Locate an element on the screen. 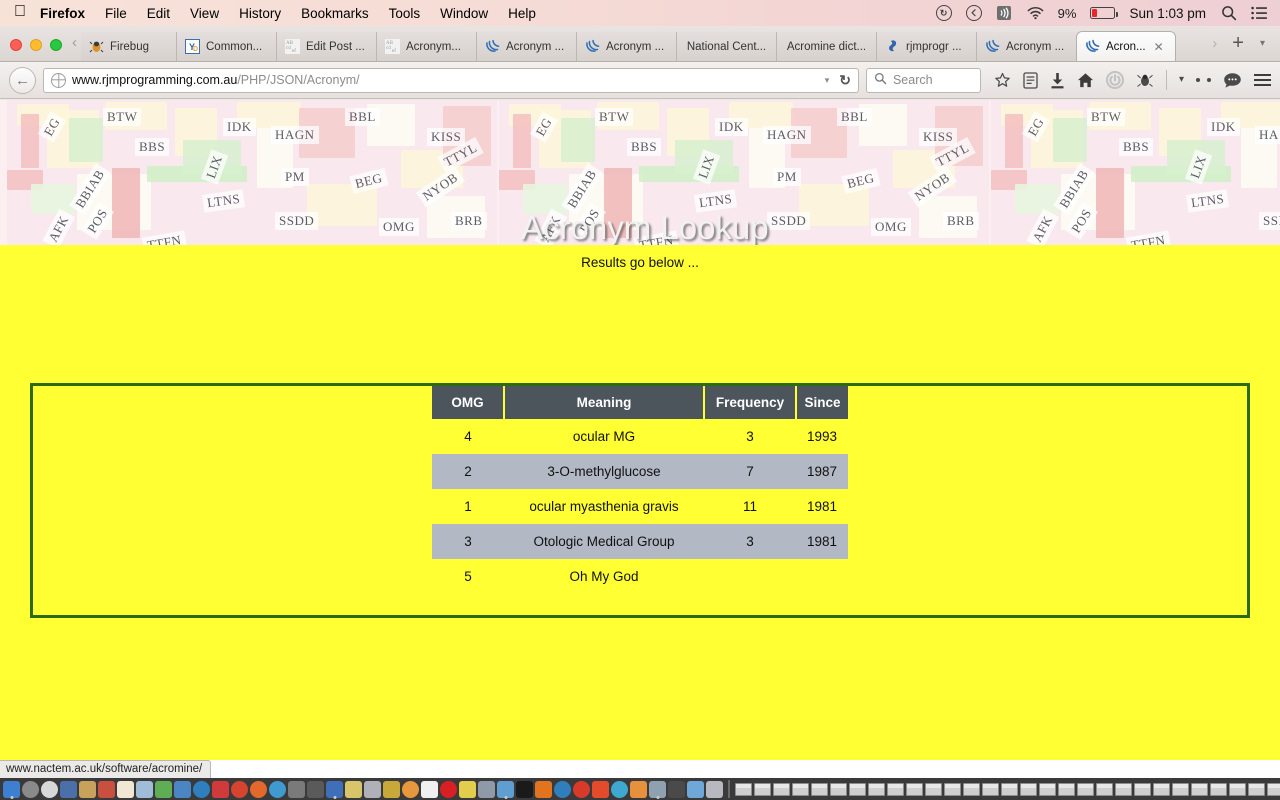 The height and width of the screenshot is (800, 1280). menu-item-window: Window is located at coordinates (464, 13).